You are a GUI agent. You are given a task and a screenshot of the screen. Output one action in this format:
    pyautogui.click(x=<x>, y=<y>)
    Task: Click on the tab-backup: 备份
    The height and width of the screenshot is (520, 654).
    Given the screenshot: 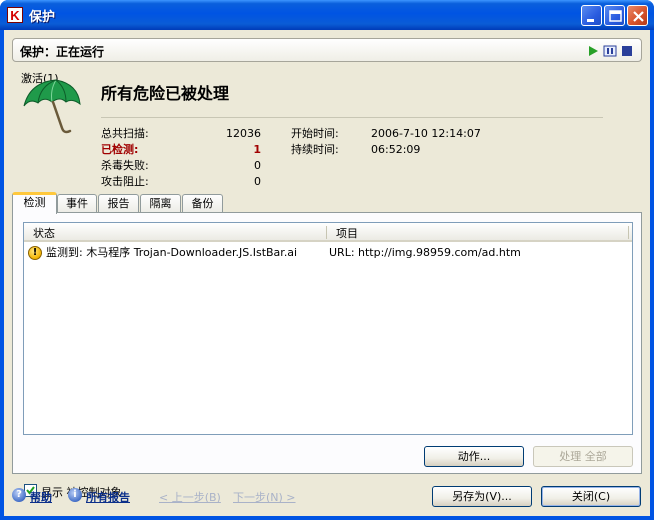 What is the action you would take?
    pyautogui.click(x=202, y=203)
    